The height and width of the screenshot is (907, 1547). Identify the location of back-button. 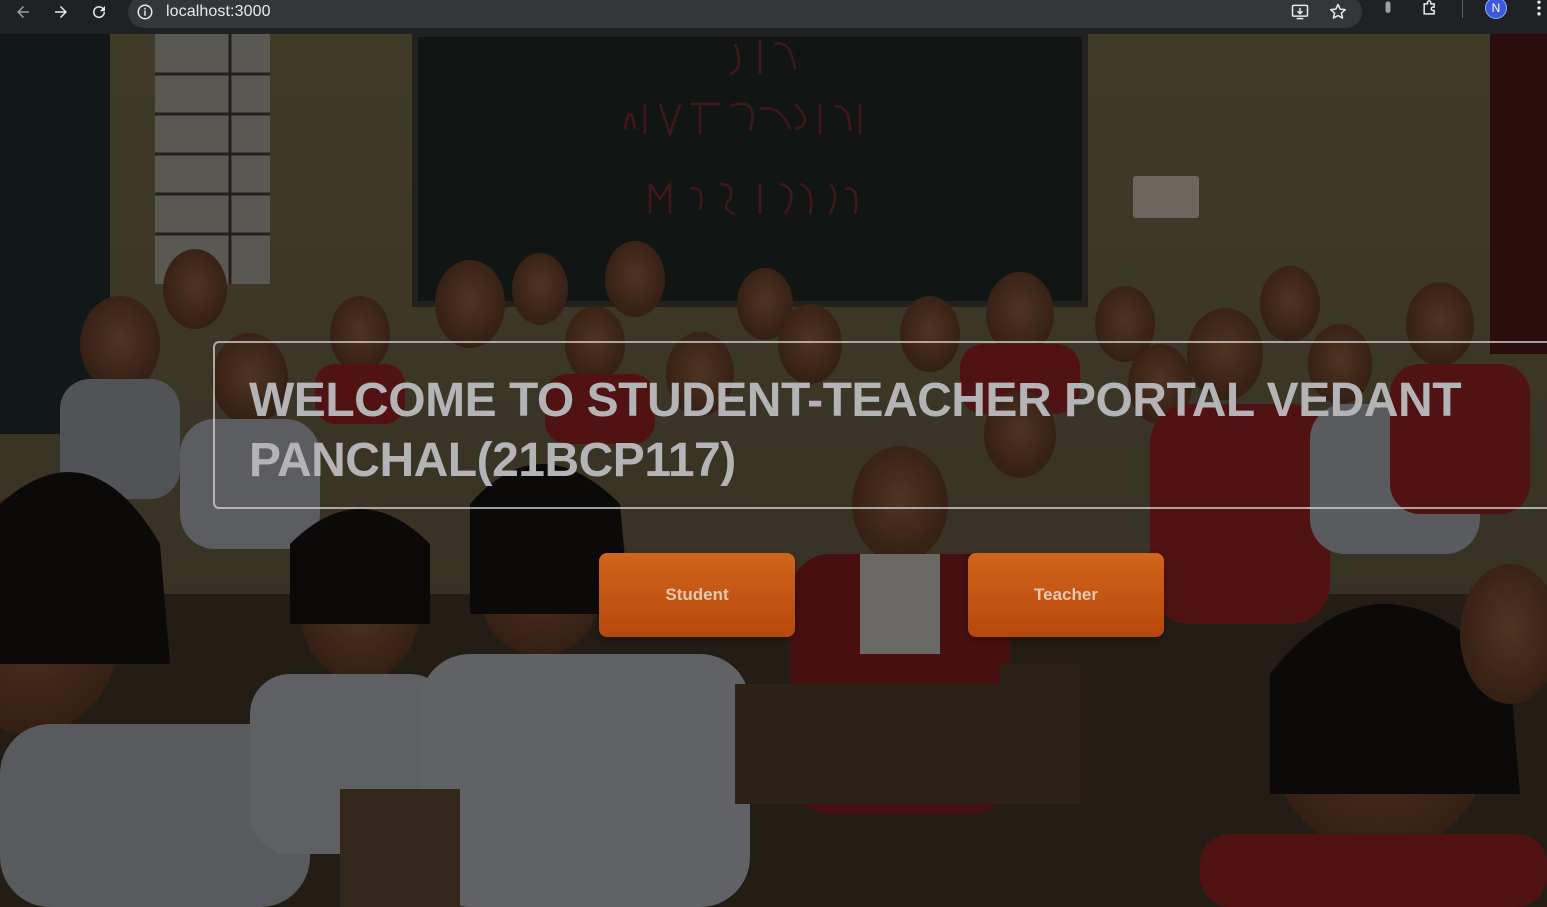
(23, 13).